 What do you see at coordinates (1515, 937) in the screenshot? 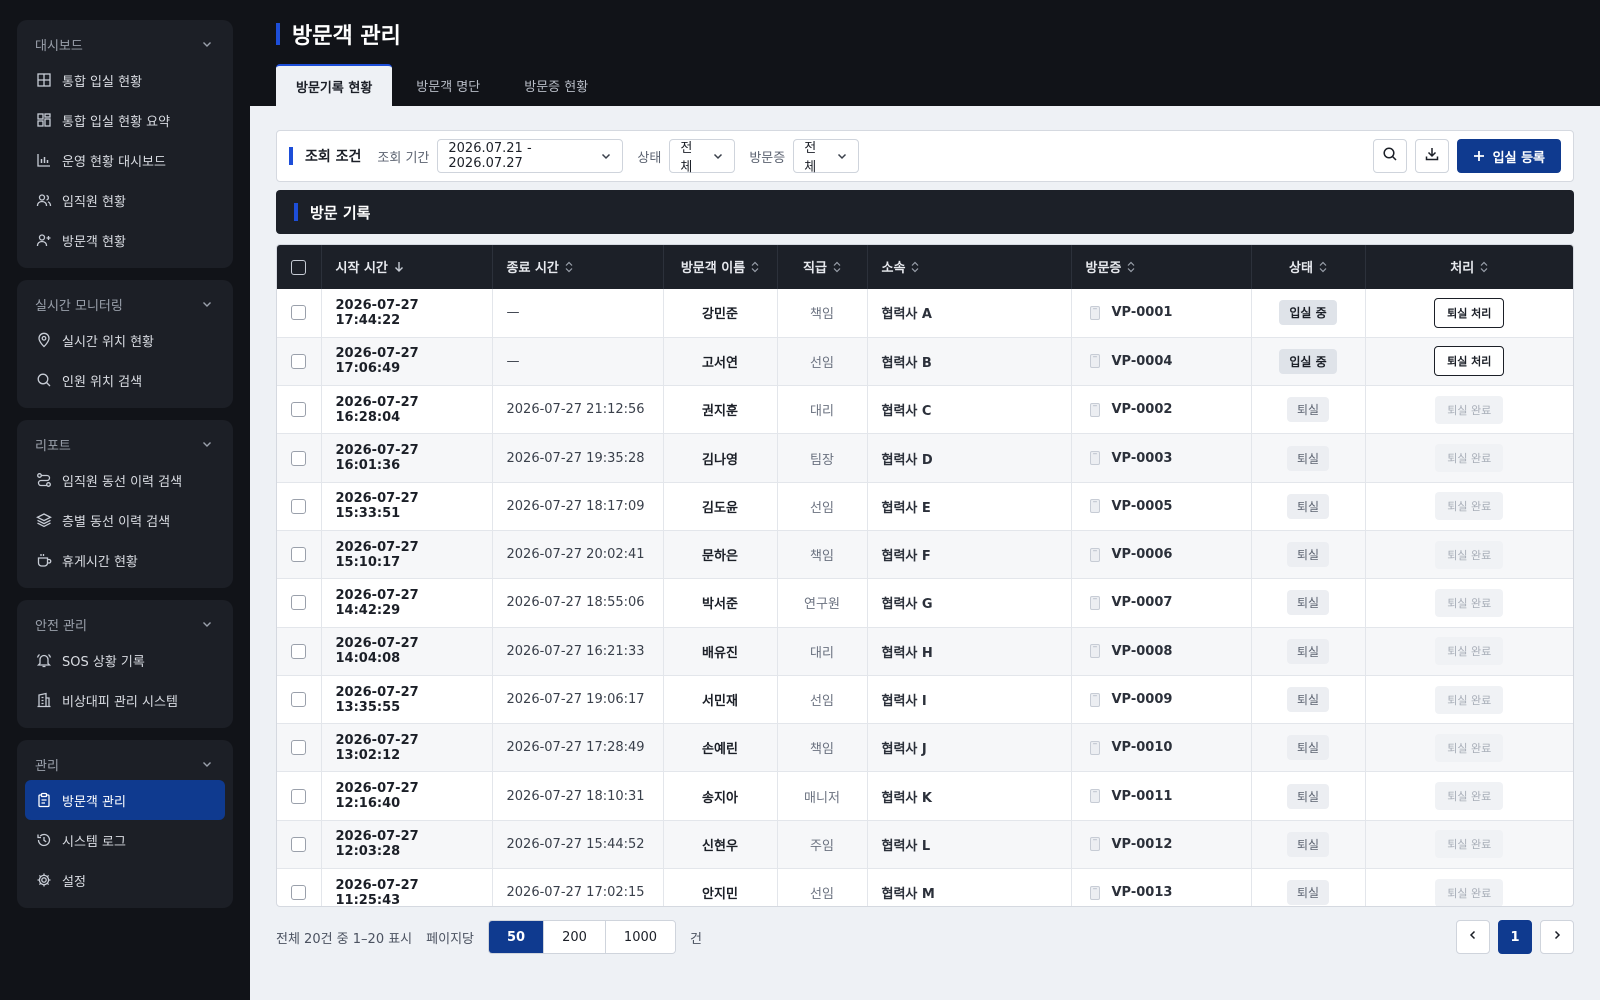
I see `page-button-current: 1` at bounding box center [1515, 937].